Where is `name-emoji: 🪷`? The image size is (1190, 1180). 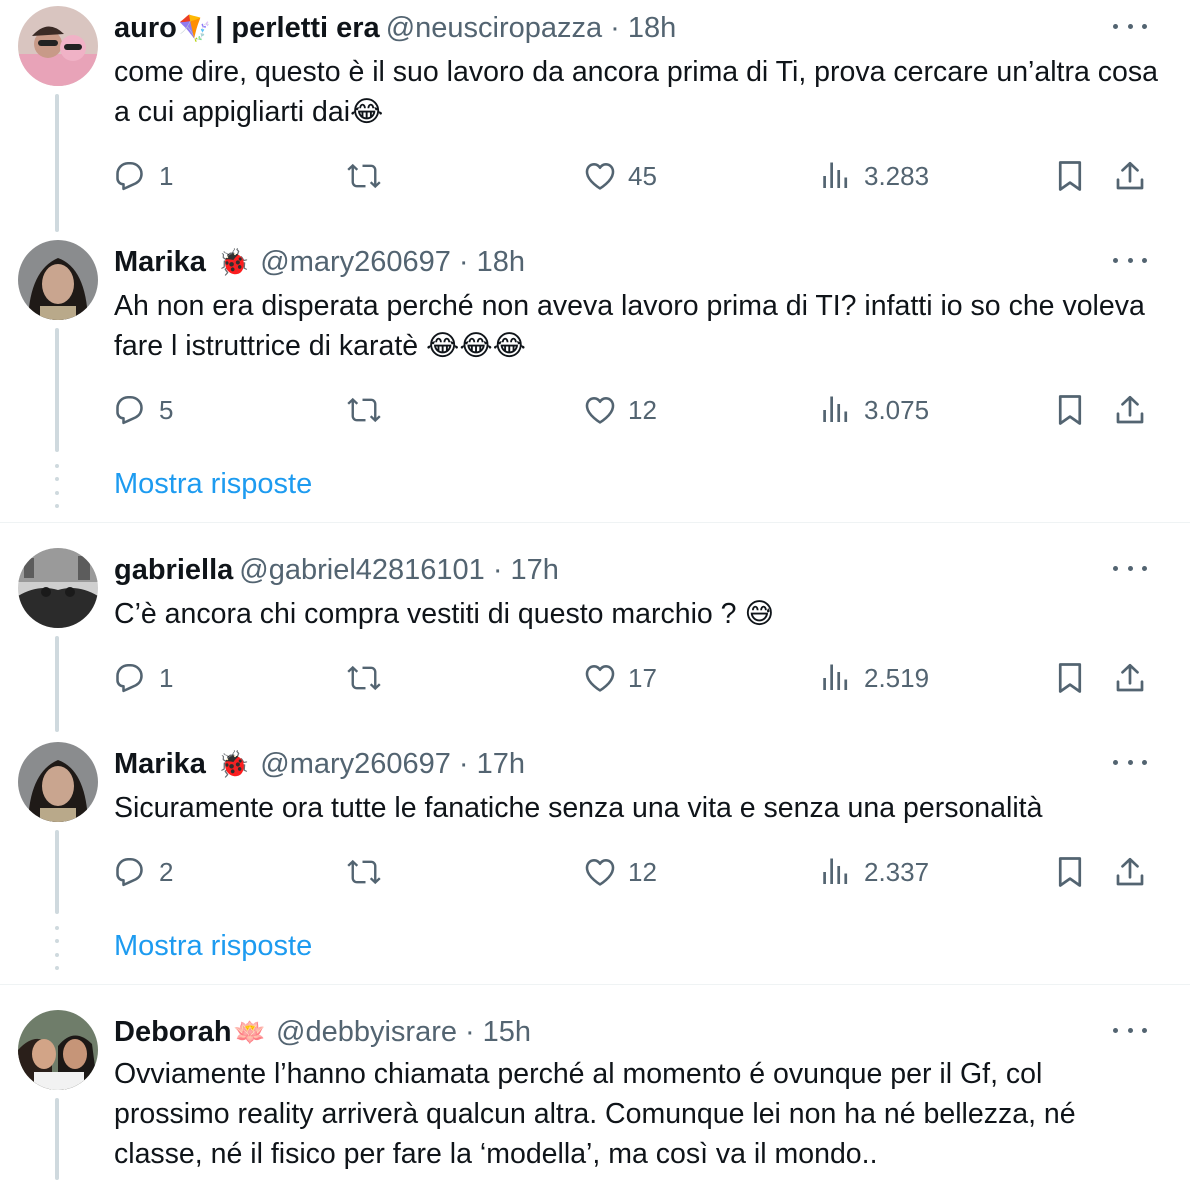 name-emoji: 🪷 is located at coordinates (250, 1031).